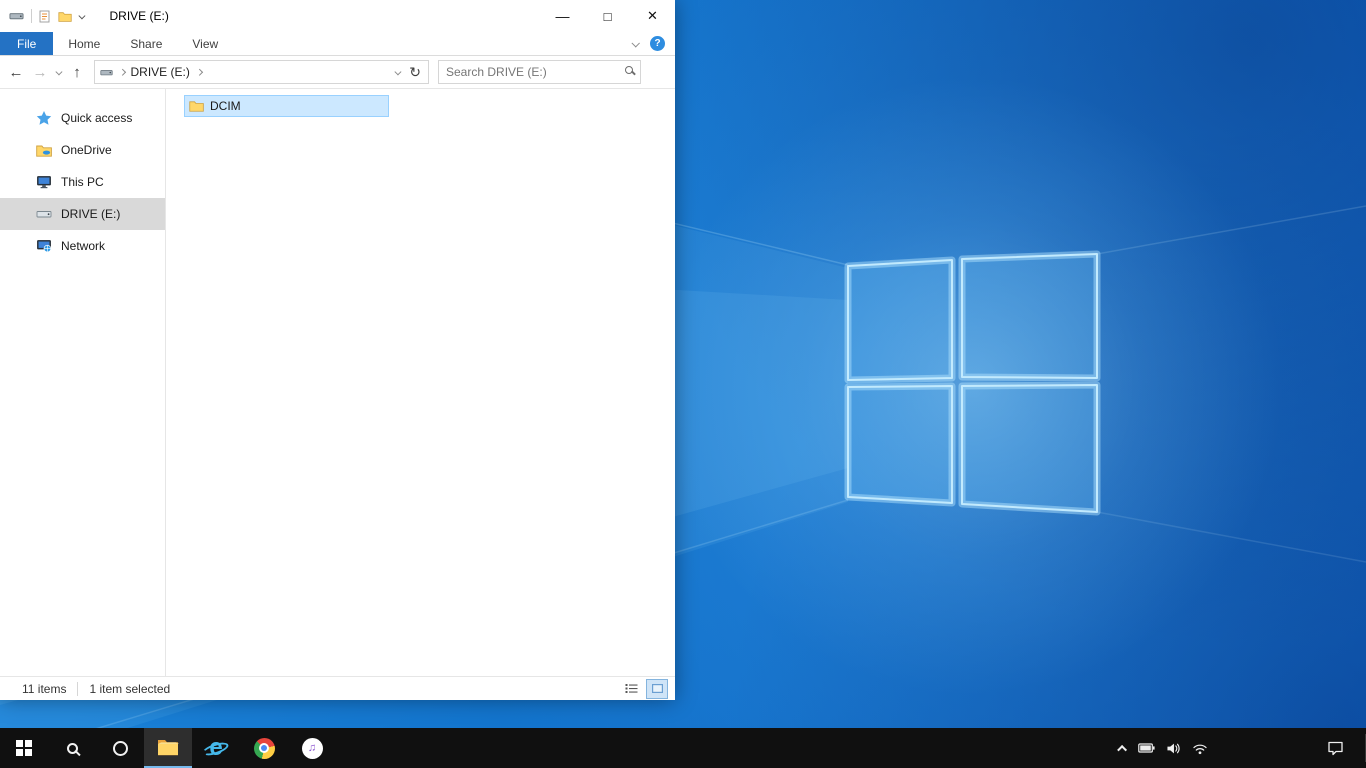 The image size is (1366, 768). What do you see at coordinates (337, 16) in the screenshot?
I see `title-bar: DRIVE (E:) — □ ✕` at bounding box center [337, 16].